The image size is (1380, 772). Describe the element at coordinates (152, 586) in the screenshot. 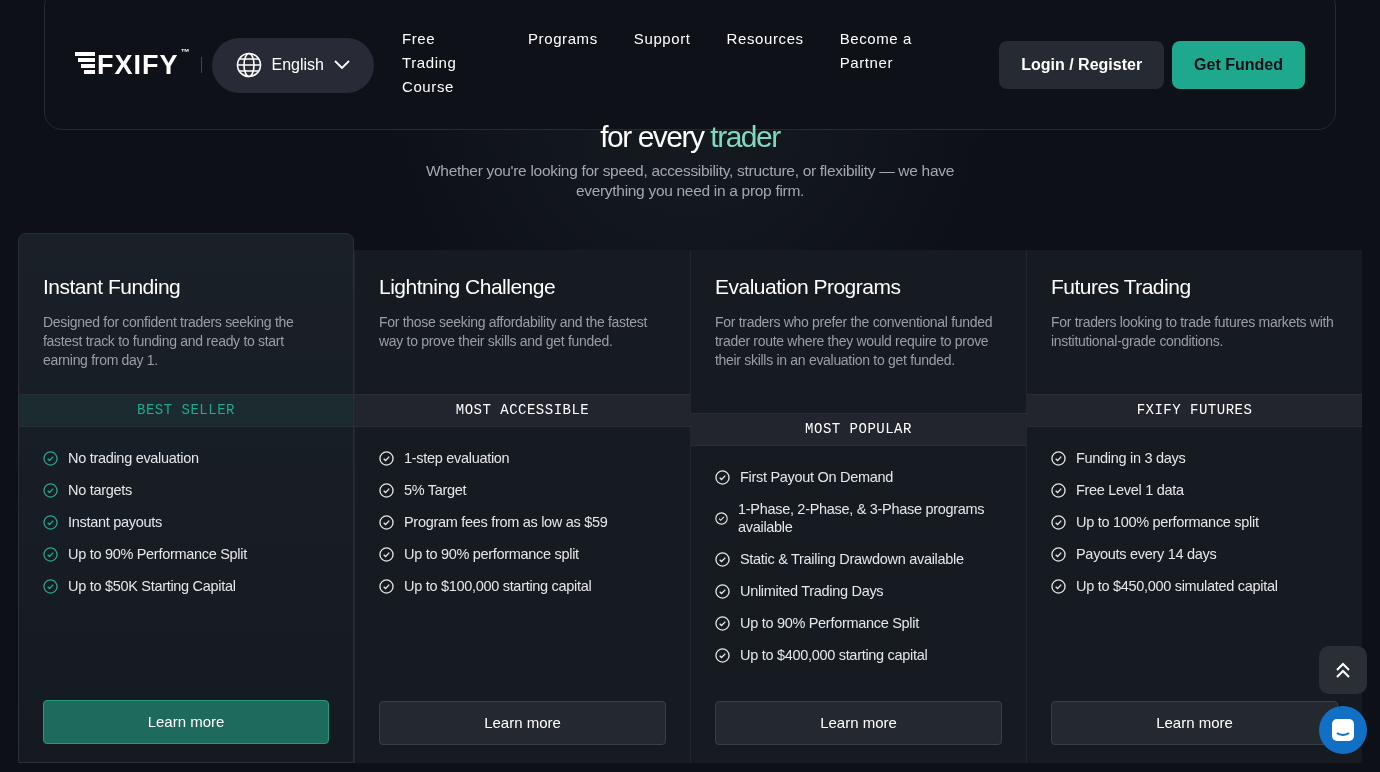

I see `feature-text: Up to $50K Starting Capital` at that location.